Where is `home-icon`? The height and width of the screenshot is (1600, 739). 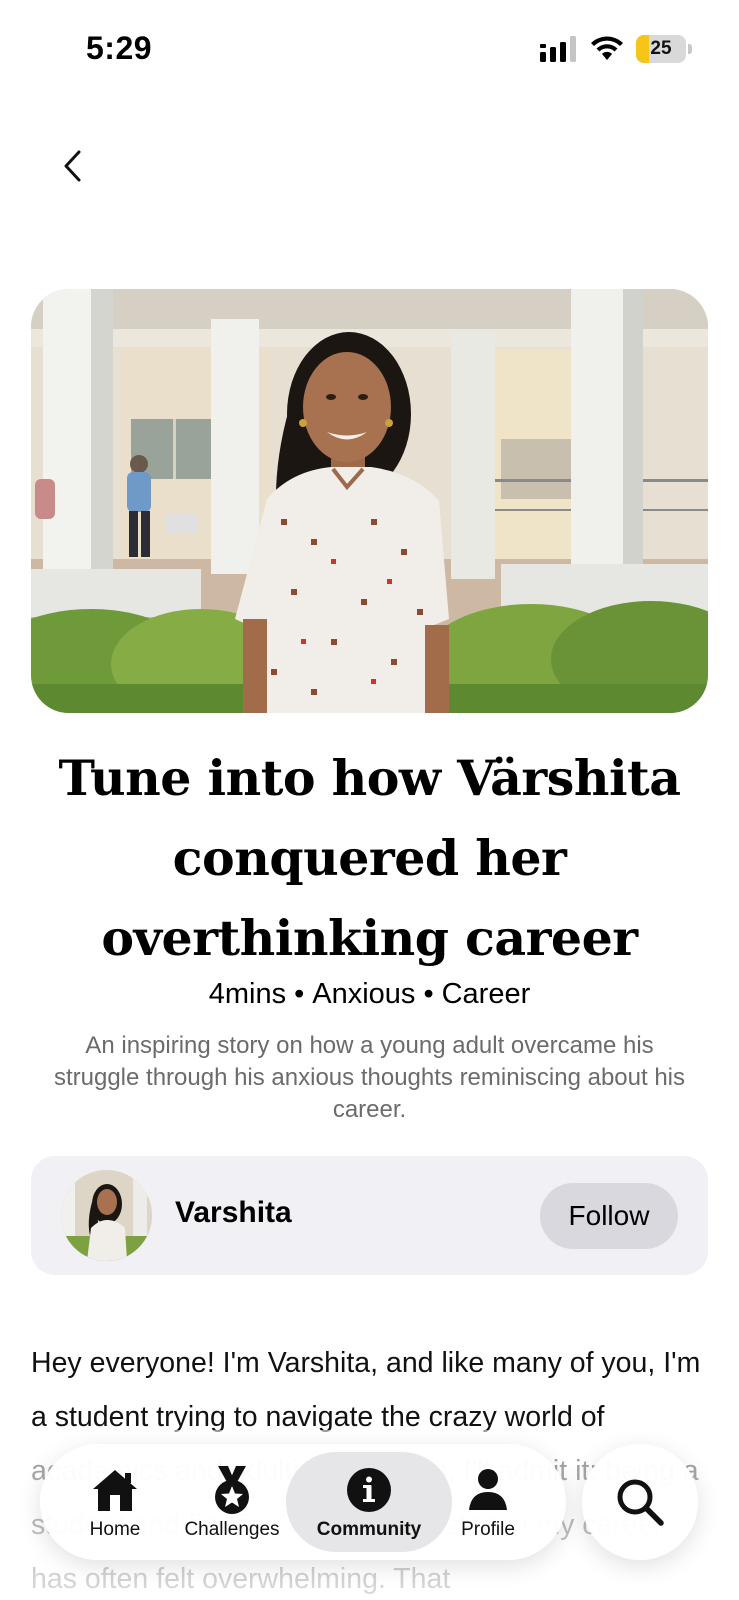 home-icon is located at coordinates (115, 1490).